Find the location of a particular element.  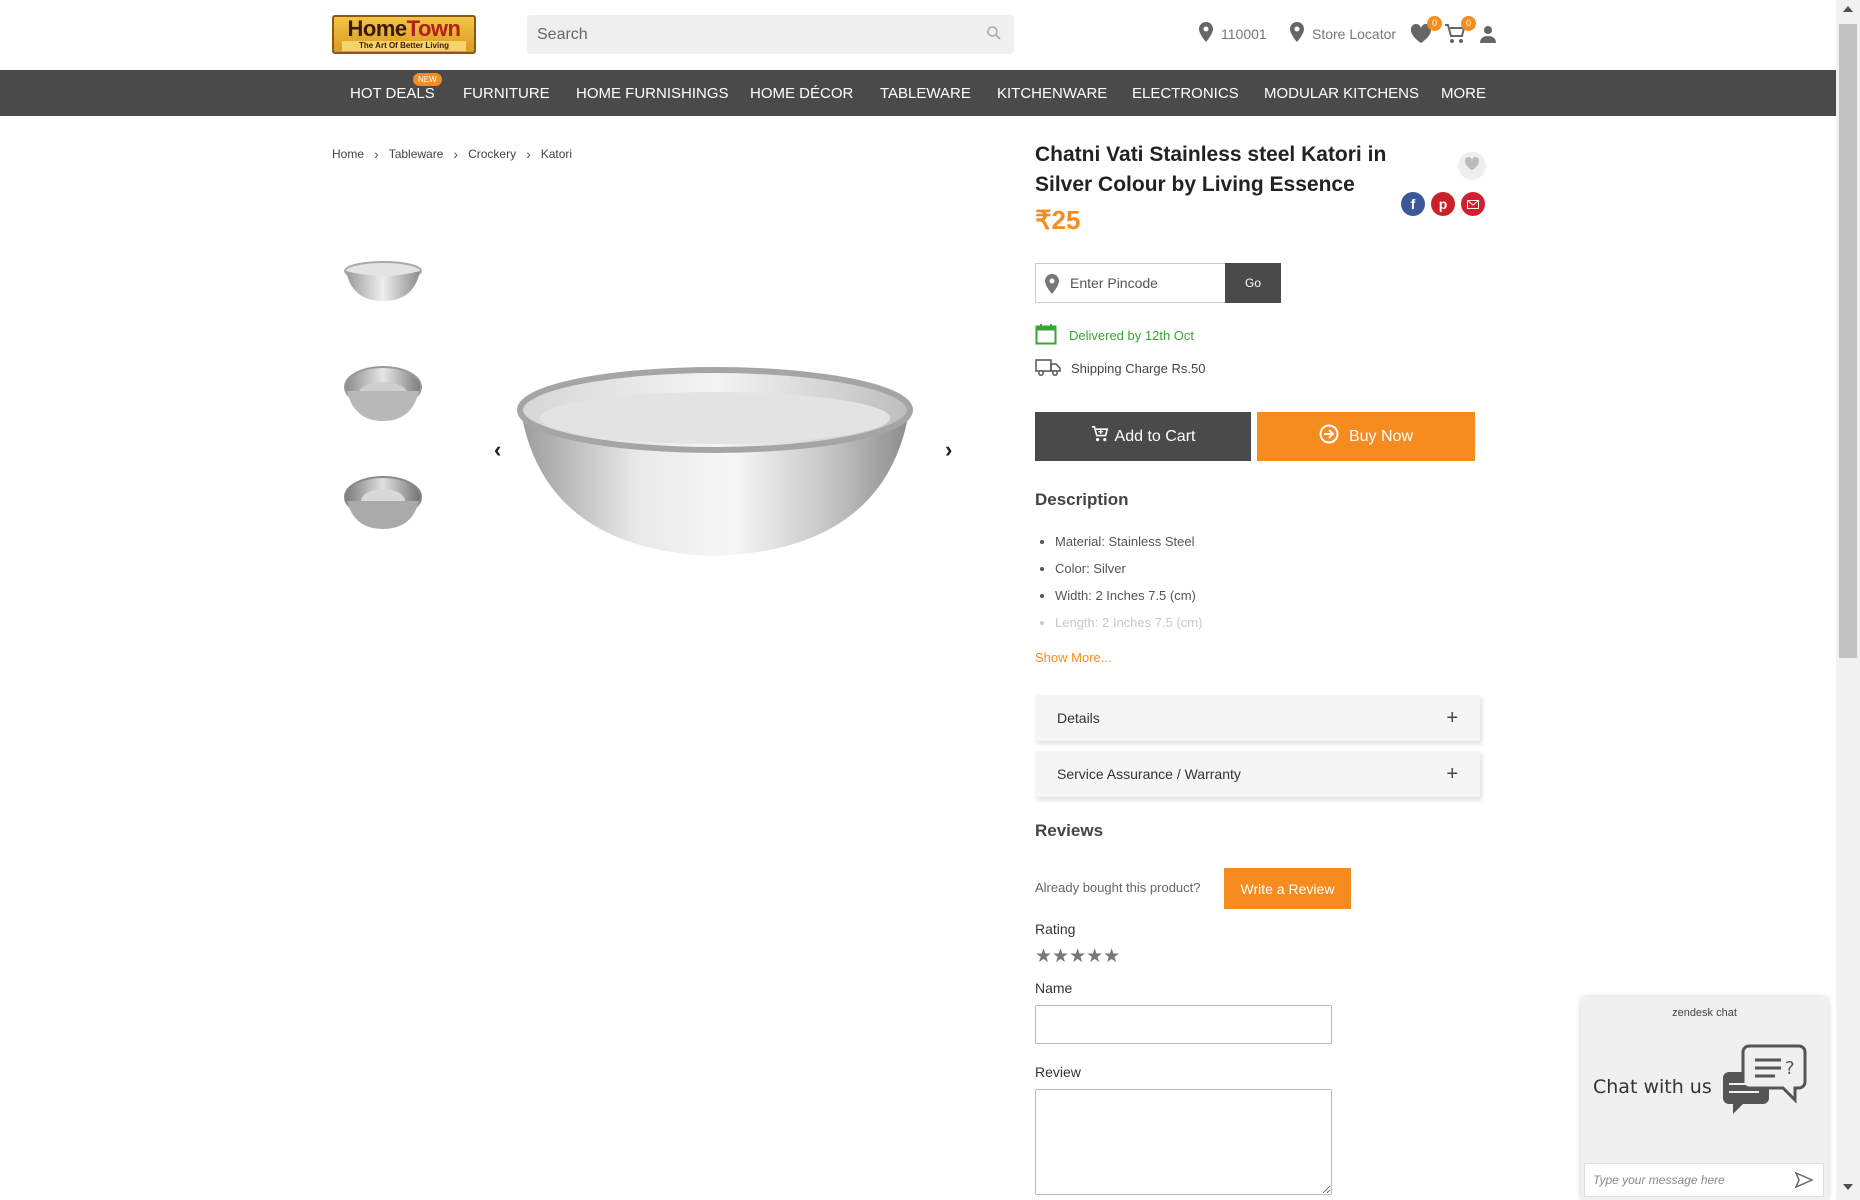

name-label: Name is located at coordinates (1054, 988).